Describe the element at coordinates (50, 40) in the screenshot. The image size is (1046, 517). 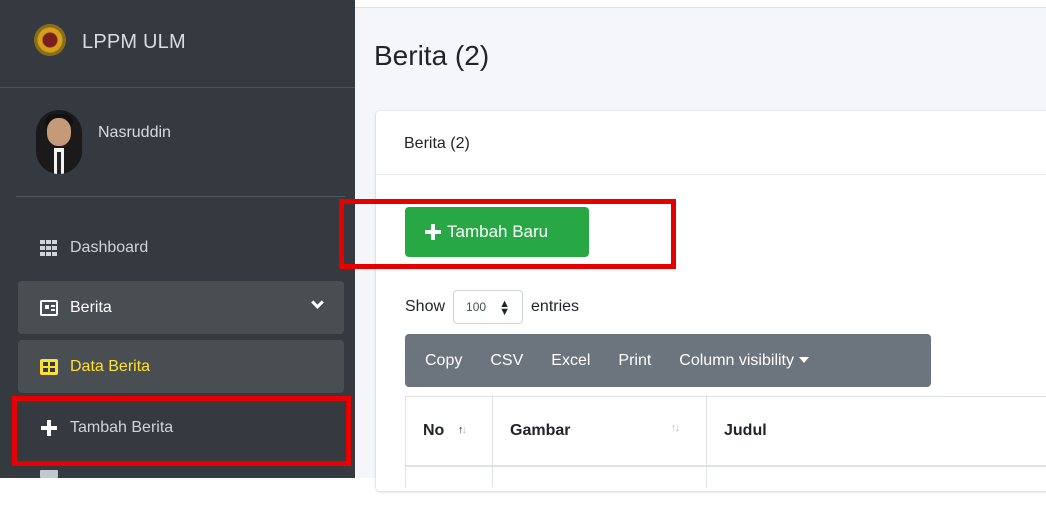
I see `university-logo` at that location.